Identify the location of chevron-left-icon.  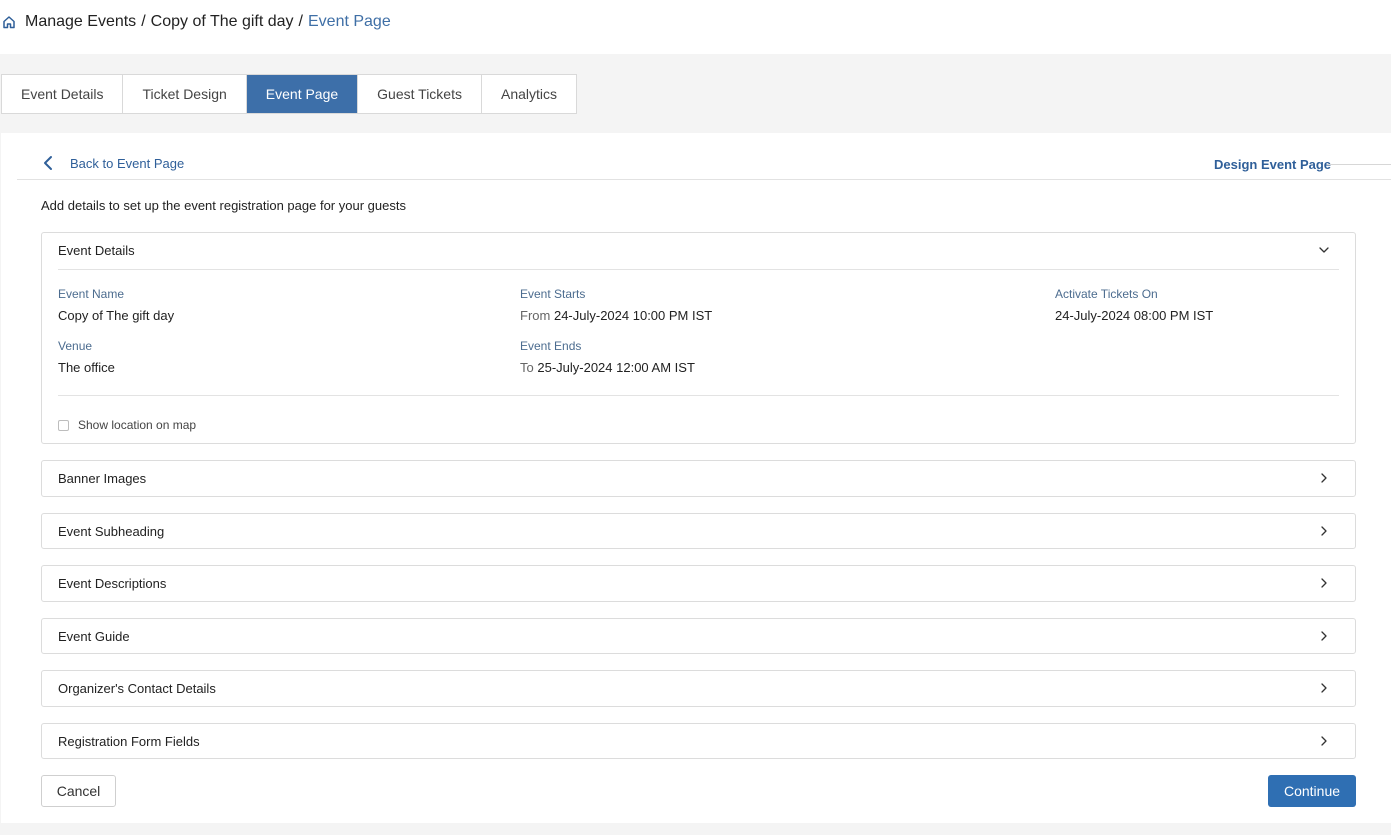
(48, 163).